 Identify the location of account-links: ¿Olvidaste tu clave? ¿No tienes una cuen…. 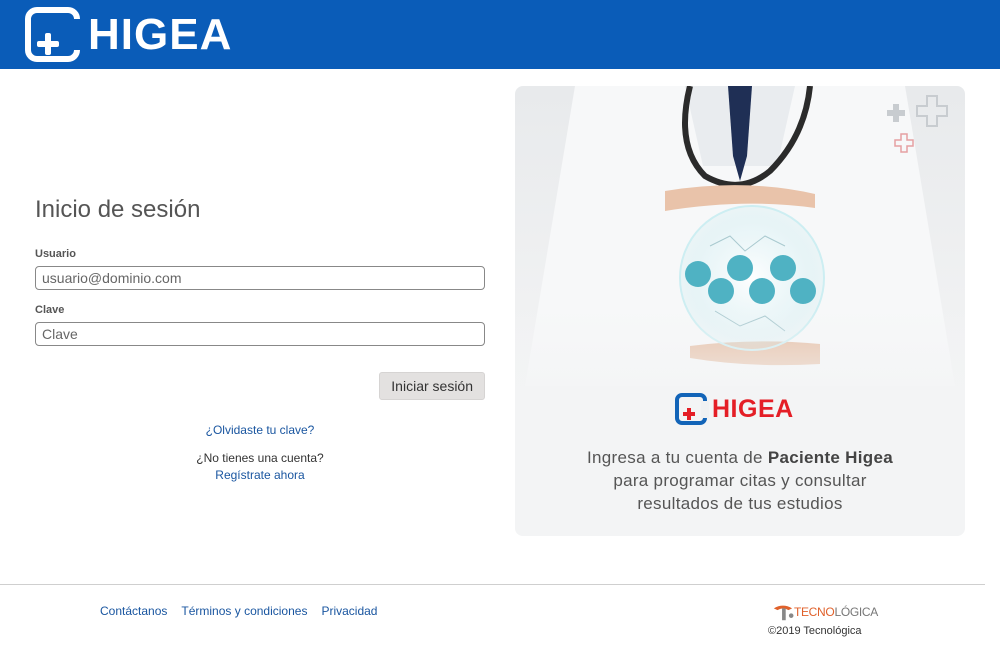
(260, 452).